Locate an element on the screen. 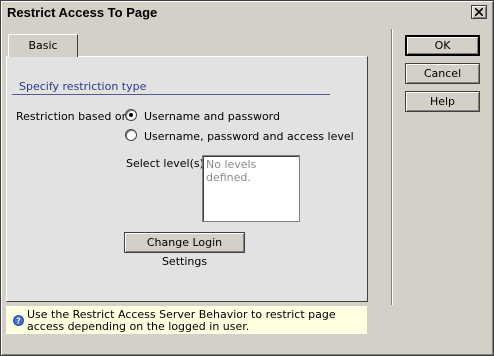  change-login-settings-button: Change Login Settings is located at coordinates (184, 250).